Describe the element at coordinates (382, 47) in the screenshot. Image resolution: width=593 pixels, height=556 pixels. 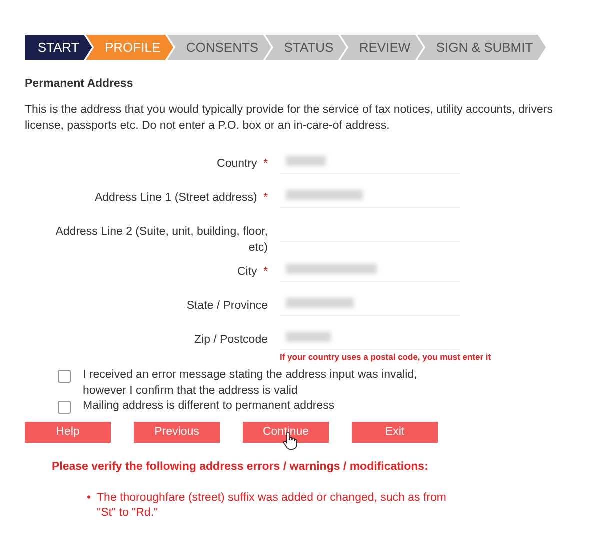
I see `progress-step: REVIEW` at that location.